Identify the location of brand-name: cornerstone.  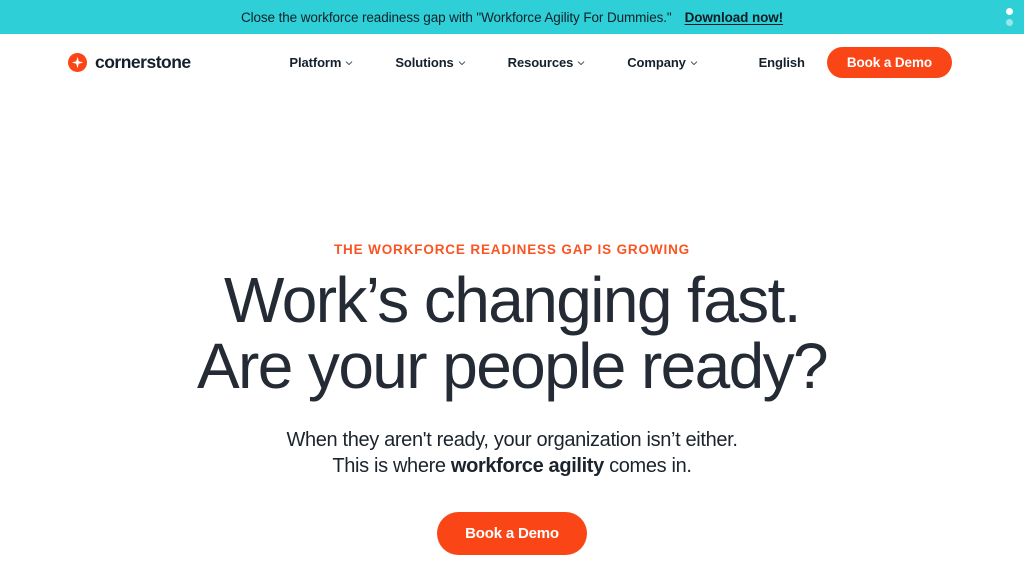
(143, 62).